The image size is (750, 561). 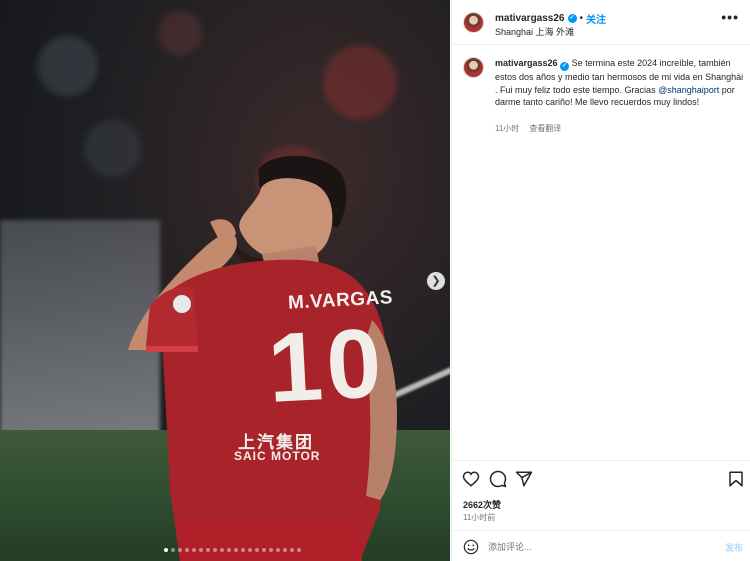 What do you see at coordinates (507, 128) in the screenshot?
I see `caption-timestamp: 11小时` at bounding box center [507, 128].